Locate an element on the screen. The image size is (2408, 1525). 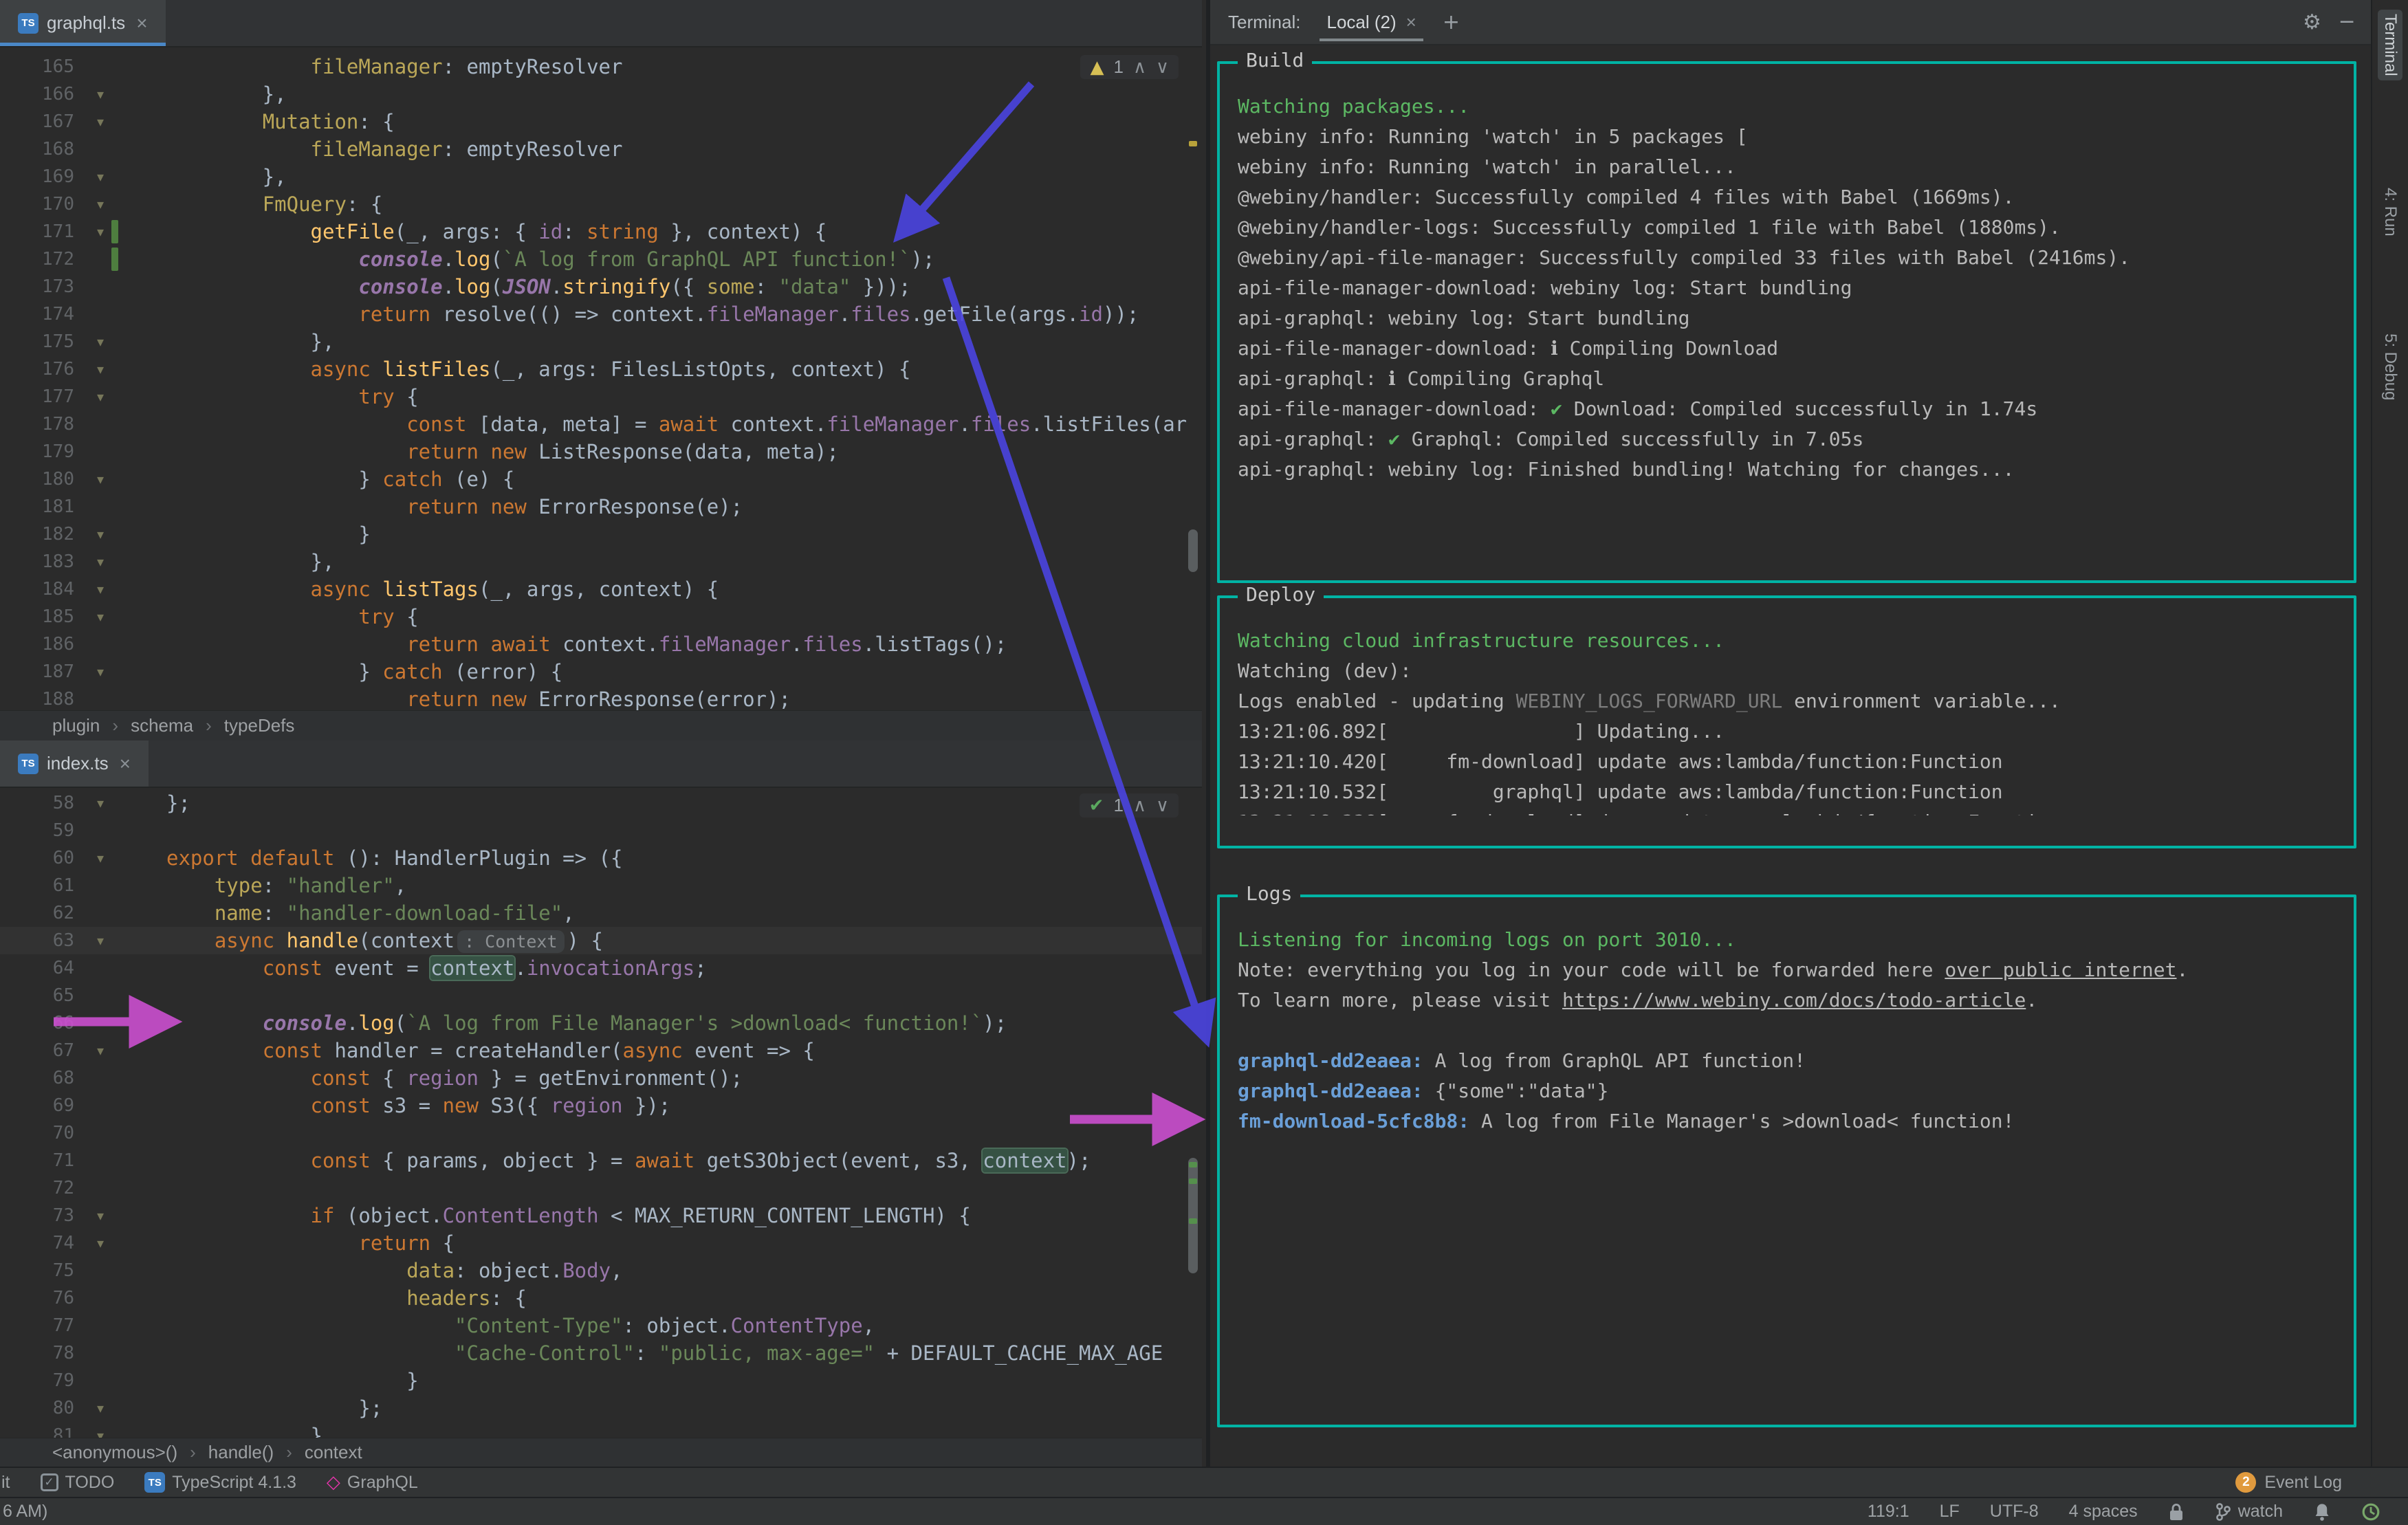
line-number: 58 is located at coordinates (40, 803).